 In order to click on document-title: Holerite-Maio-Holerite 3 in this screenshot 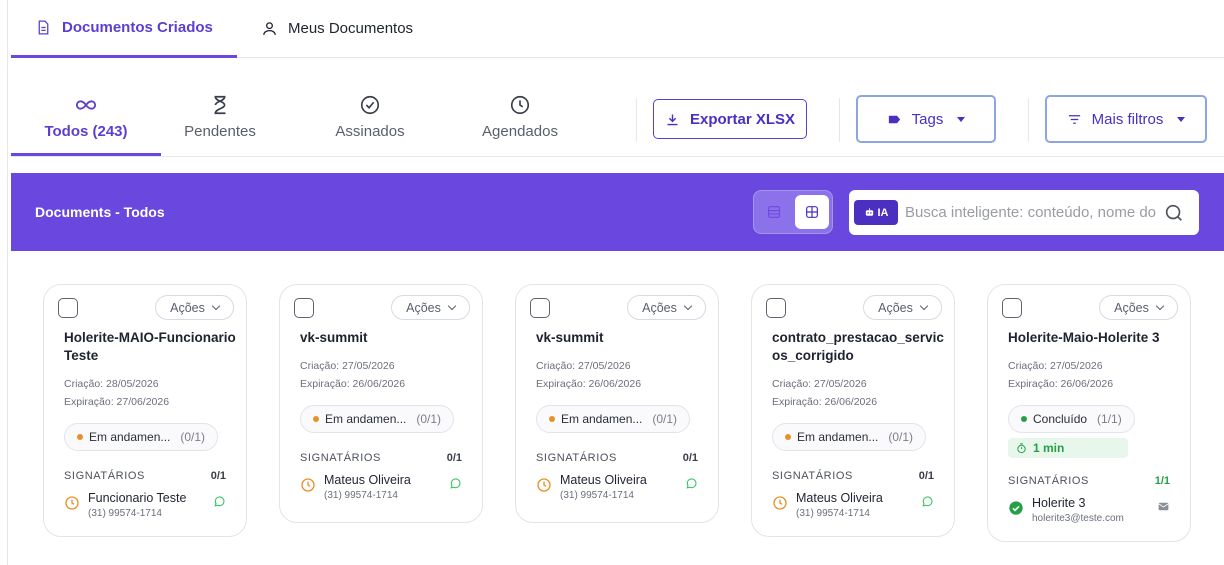, I will do `click(1084, 337)`.